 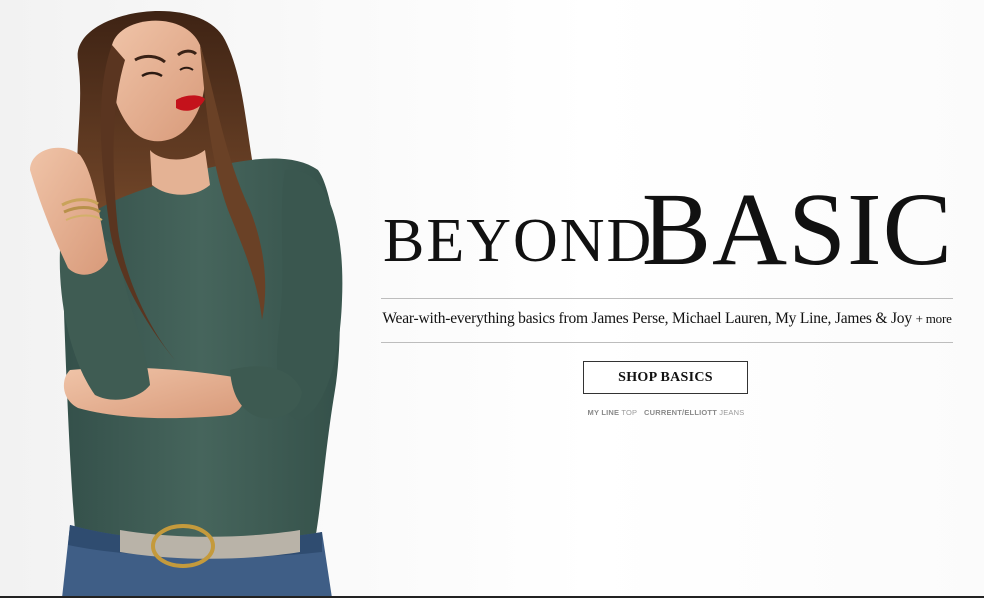 I want to click on headline: BEYOND BASIC, so click(x=667, y=234).